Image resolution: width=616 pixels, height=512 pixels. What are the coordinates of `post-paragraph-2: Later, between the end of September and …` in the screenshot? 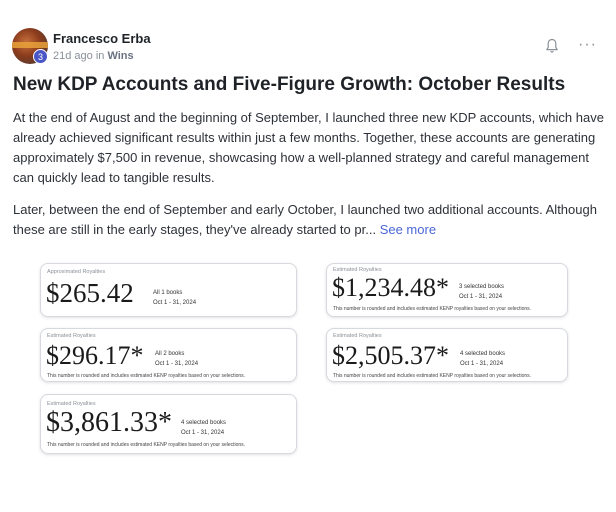 It's located at (309, 220).